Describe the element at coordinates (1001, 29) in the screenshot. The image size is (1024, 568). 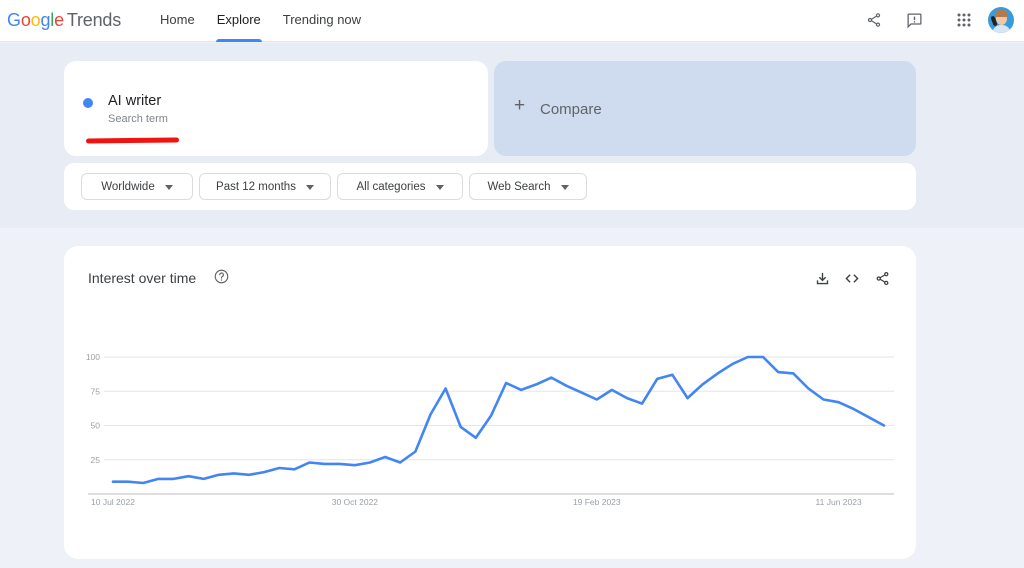
I see `avatar-body` at that location.